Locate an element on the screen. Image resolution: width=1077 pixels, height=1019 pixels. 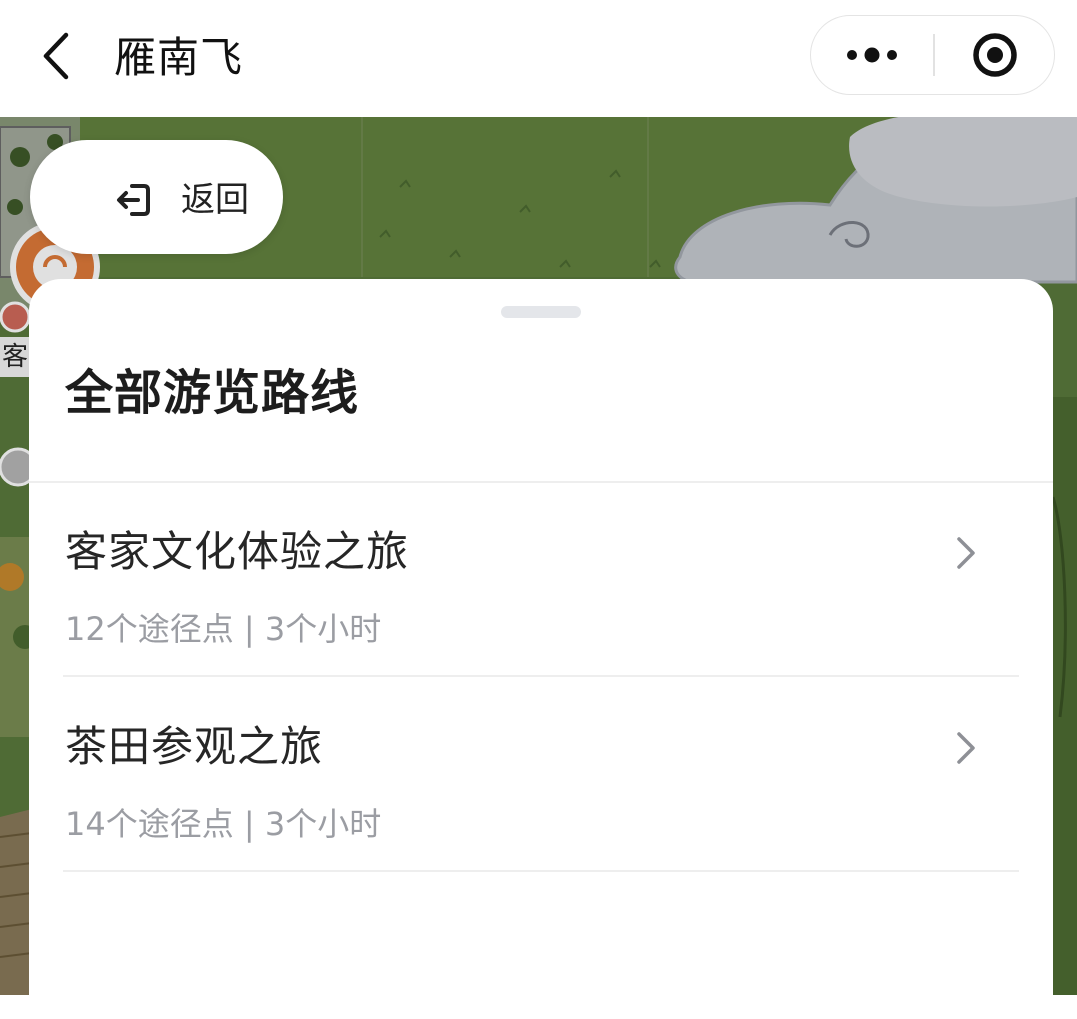
close-miniprogram-button is located at coordinates (995, 55).